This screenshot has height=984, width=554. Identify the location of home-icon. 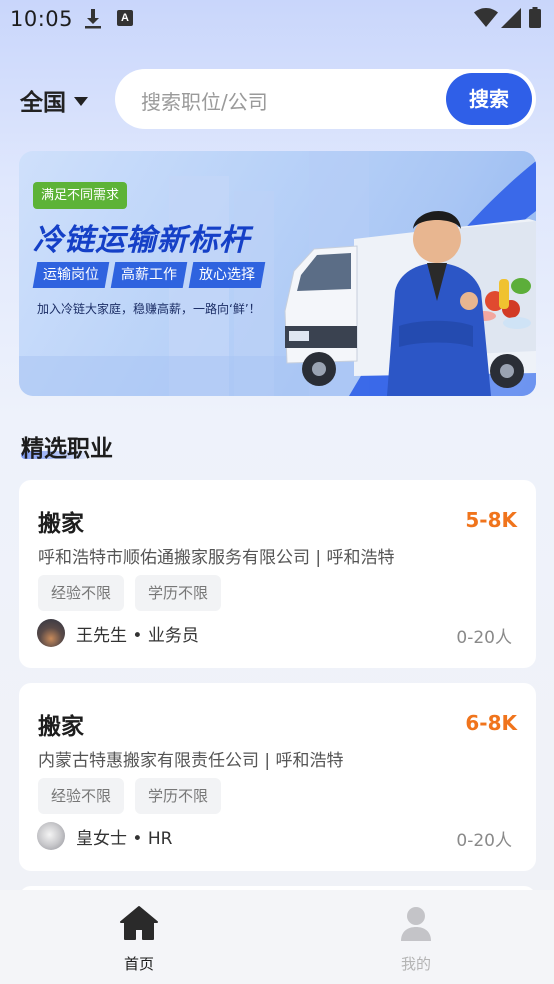
(139, 923).